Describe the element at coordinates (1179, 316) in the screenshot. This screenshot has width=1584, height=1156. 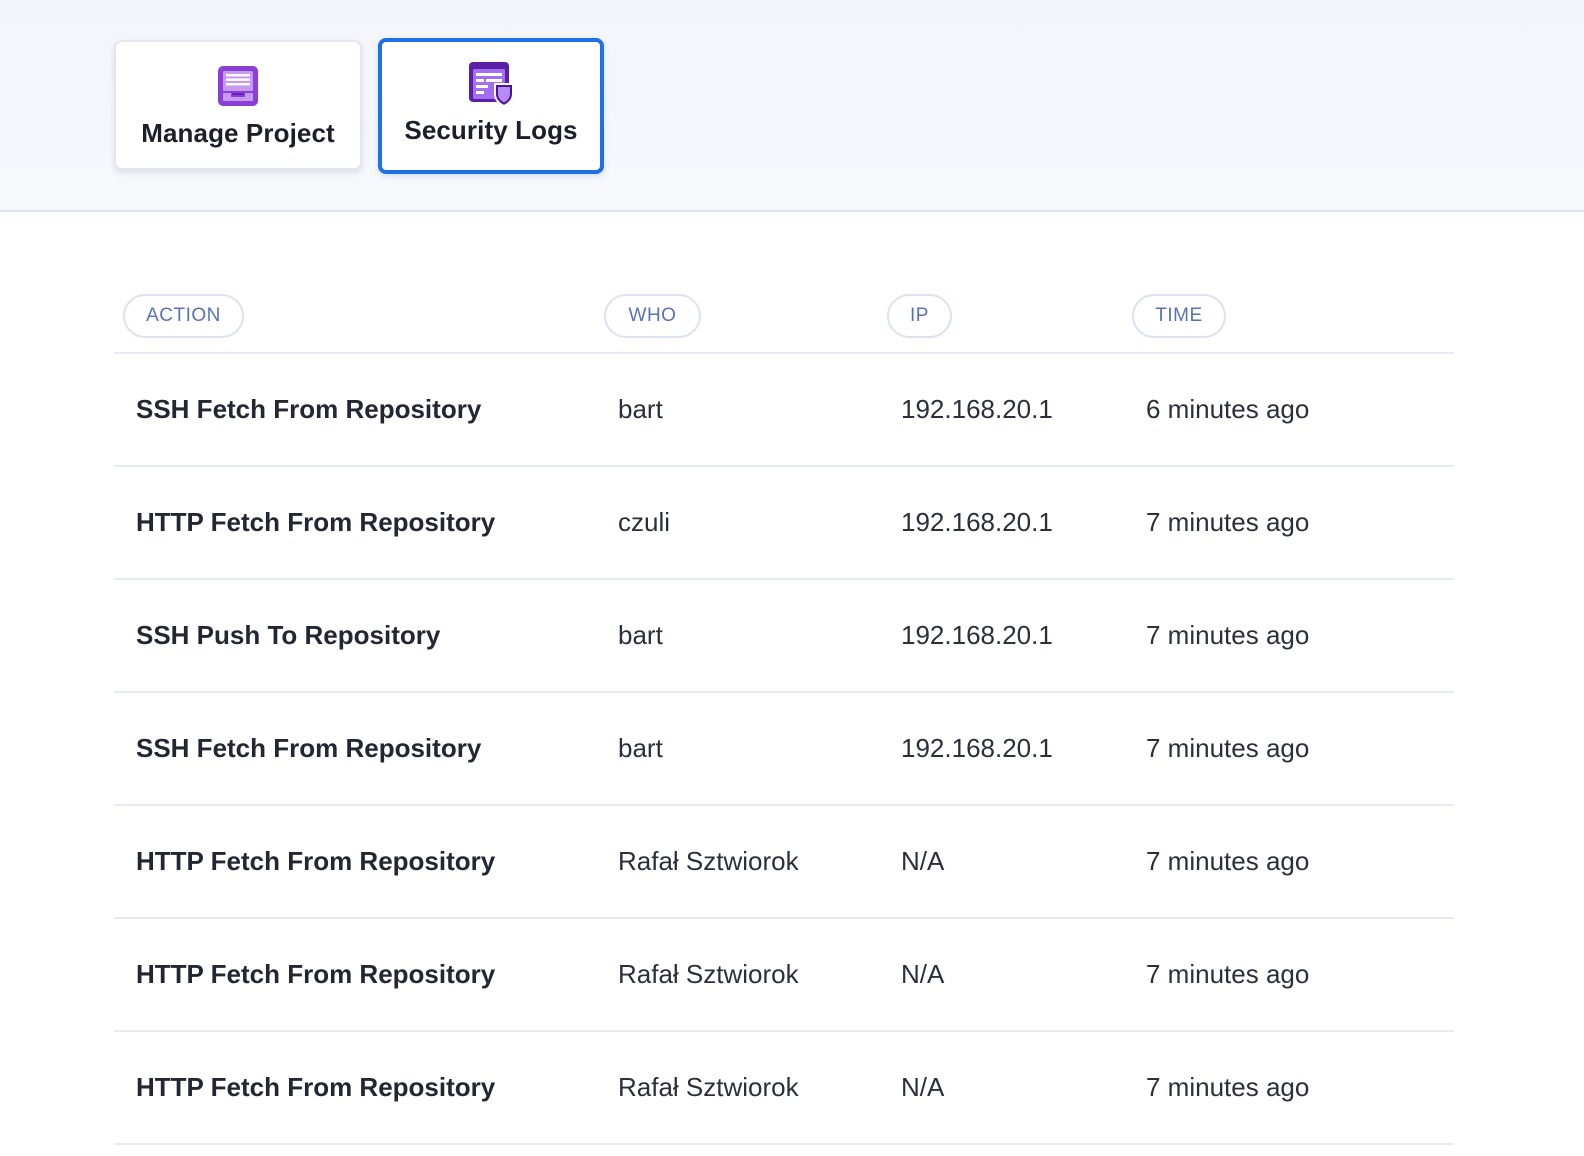
I see `column-header-time: TIME` at that location.